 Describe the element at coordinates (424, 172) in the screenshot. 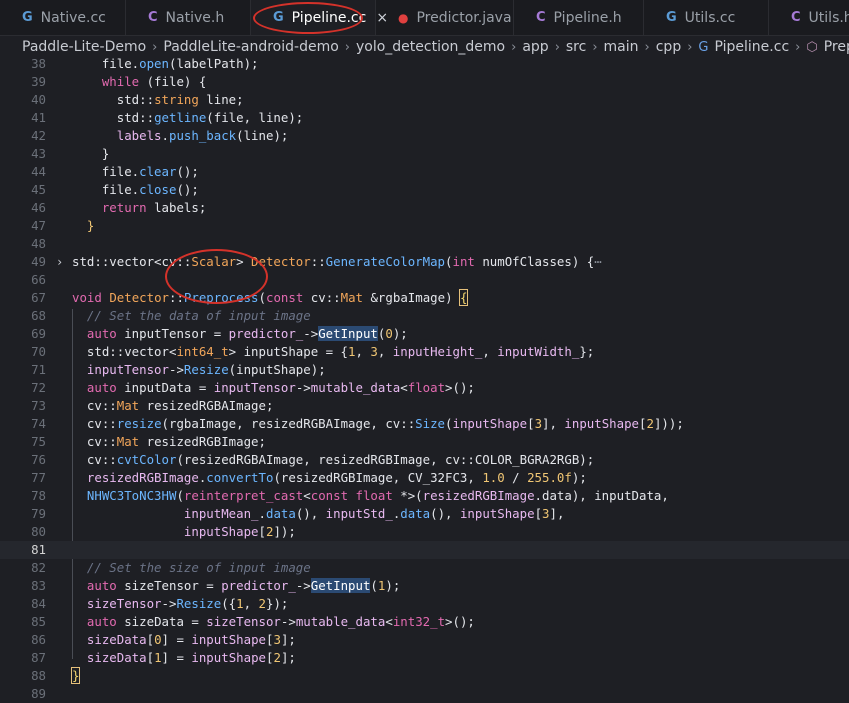

I see `code-line: 44 file.clear();` at that location.